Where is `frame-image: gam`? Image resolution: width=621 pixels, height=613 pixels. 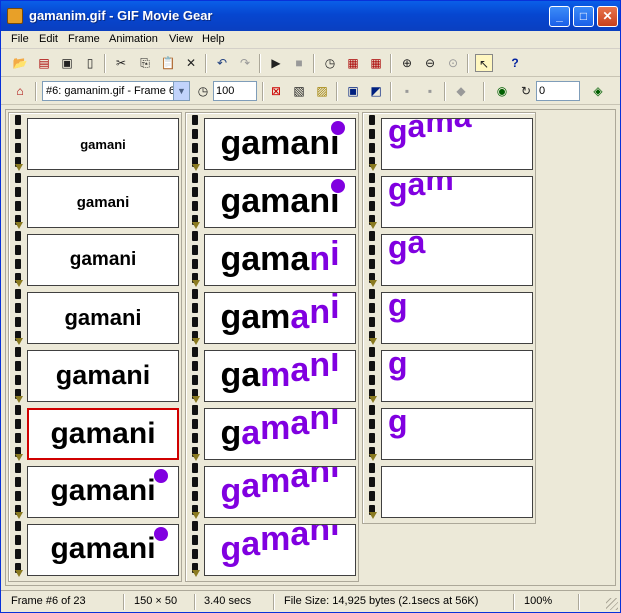
frame-image: gam is located at coordinates (457, 202).